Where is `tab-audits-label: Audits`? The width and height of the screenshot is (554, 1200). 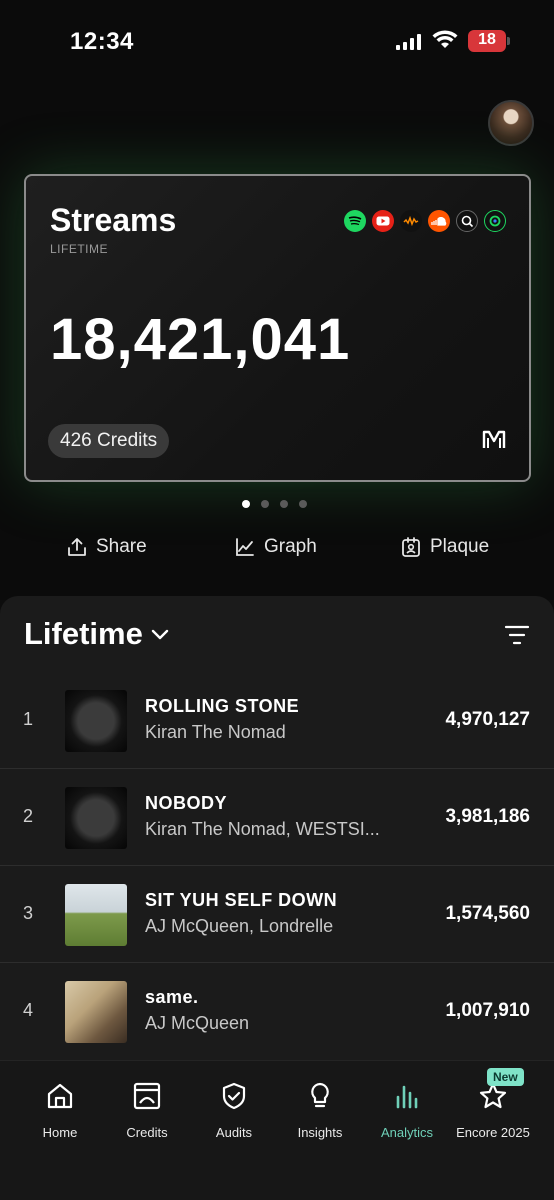 tab-audits-label: Audits is located at coordinates (234, 1132).